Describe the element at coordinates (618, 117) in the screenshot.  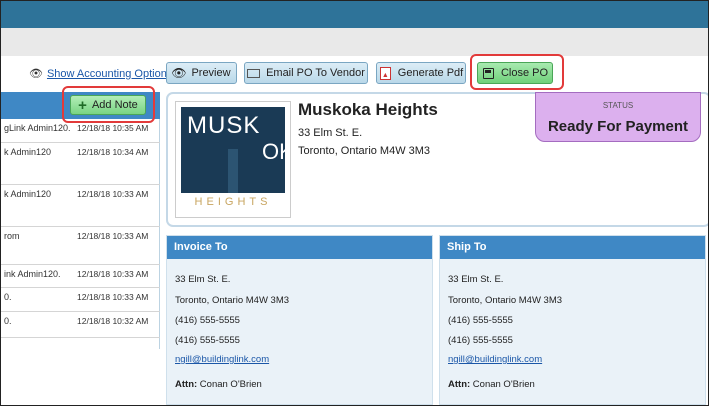
I see `status-badge: STATUS Ready For Payment` at that location.